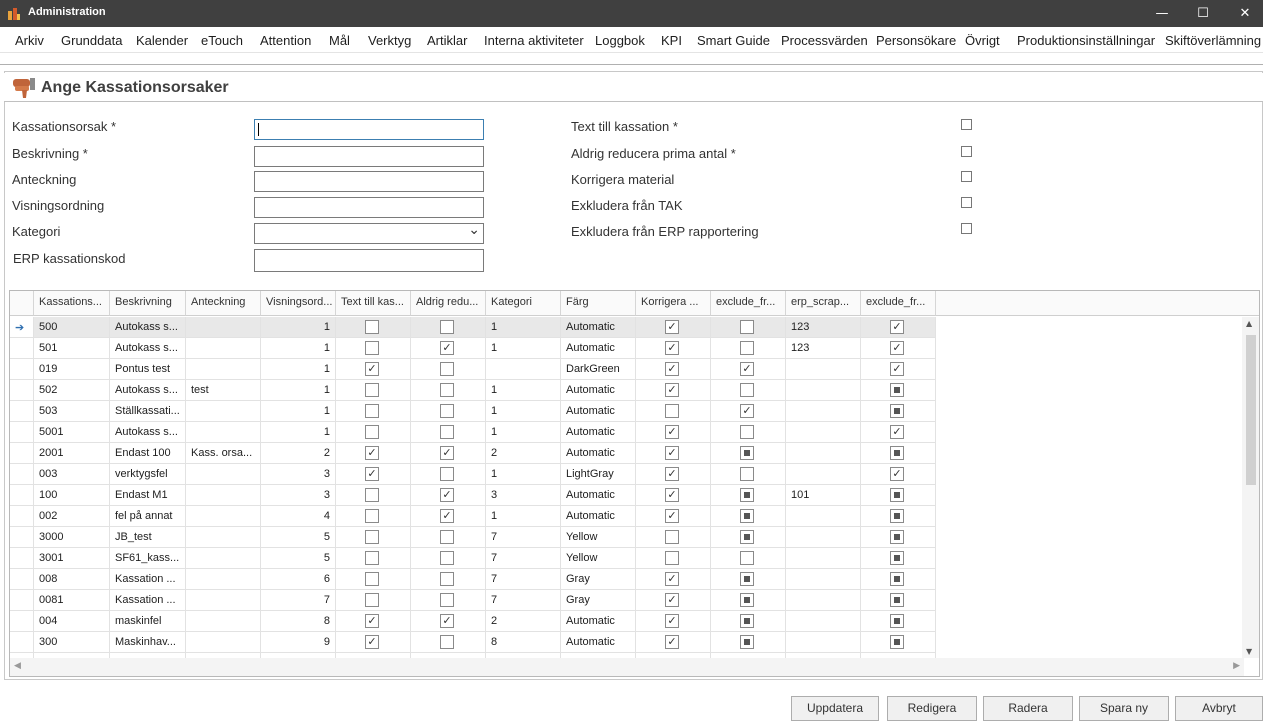 Image resolution: width=1263 pixels, height=723 pixels. Describe the element at coordinates (162, 40) in the screenshot. I see `menu-item: Kalender` at that location.